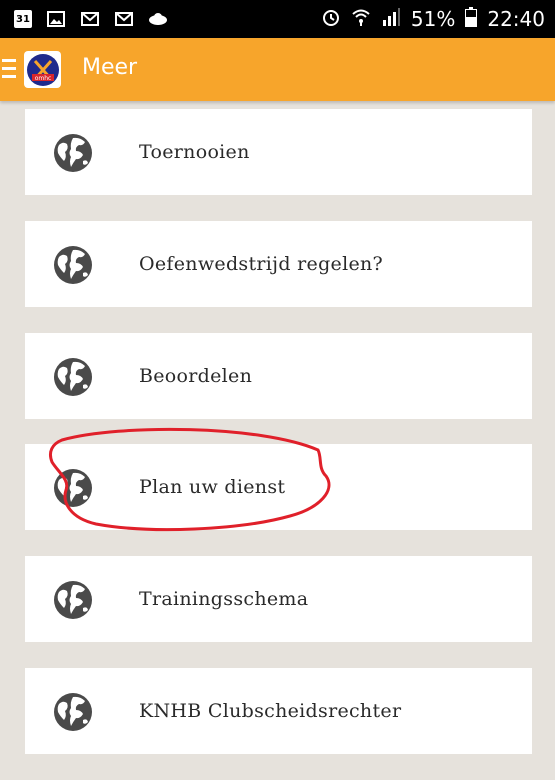  What do you see at coordinates (278, 376) in the screenshot?
I see `menu-item-beoordelen: Beoordelen` at bounding box center [278, 376].